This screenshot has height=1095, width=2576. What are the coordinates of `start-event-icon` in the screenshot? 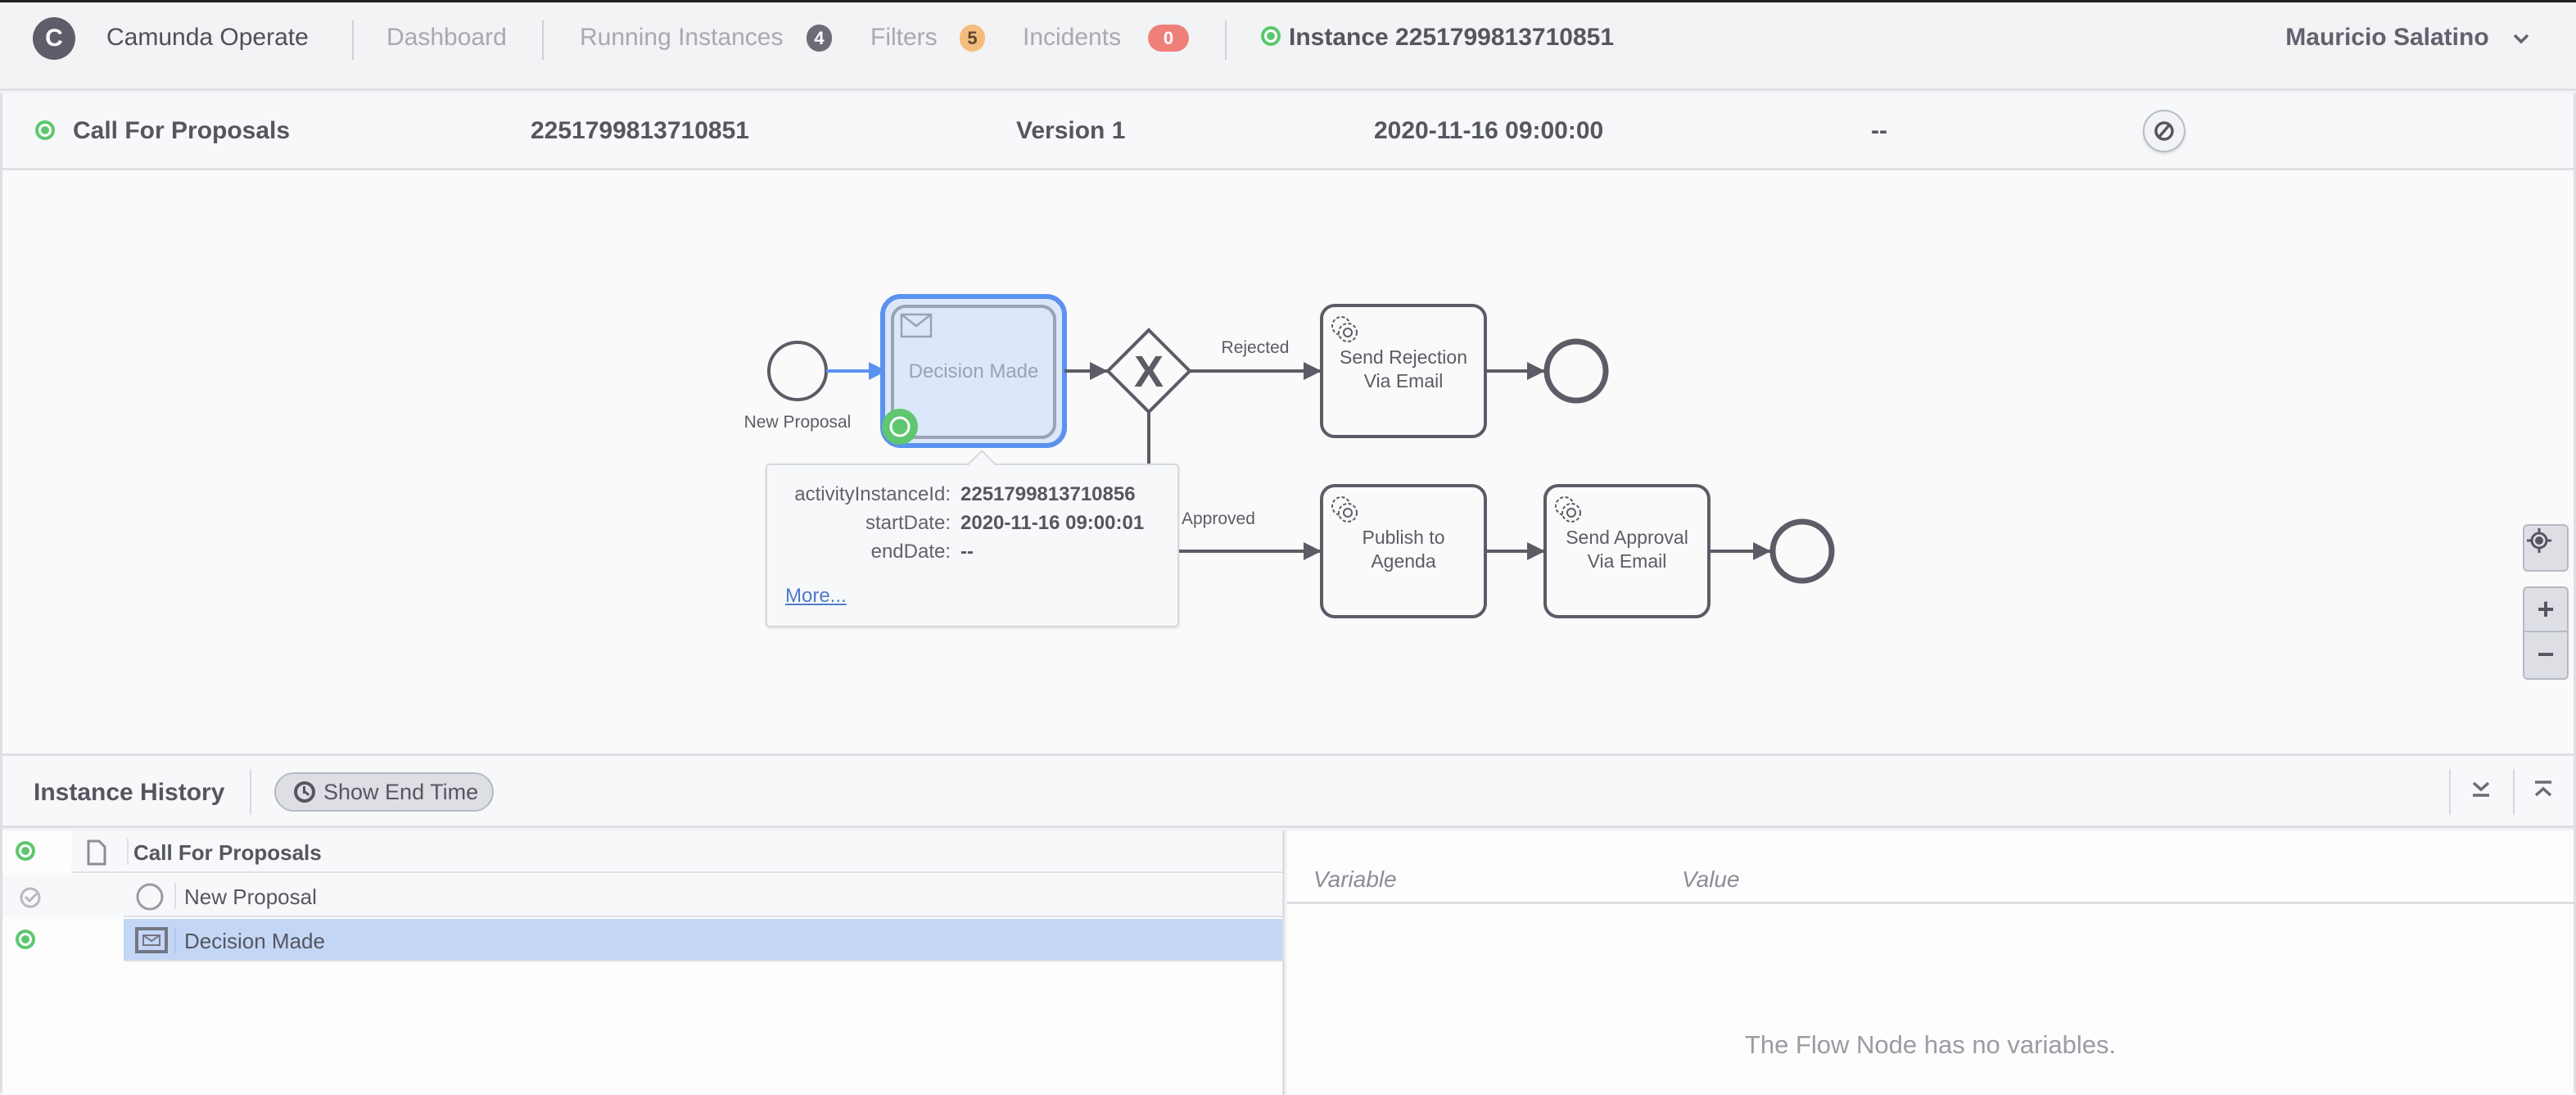 It's located at (150, 897).